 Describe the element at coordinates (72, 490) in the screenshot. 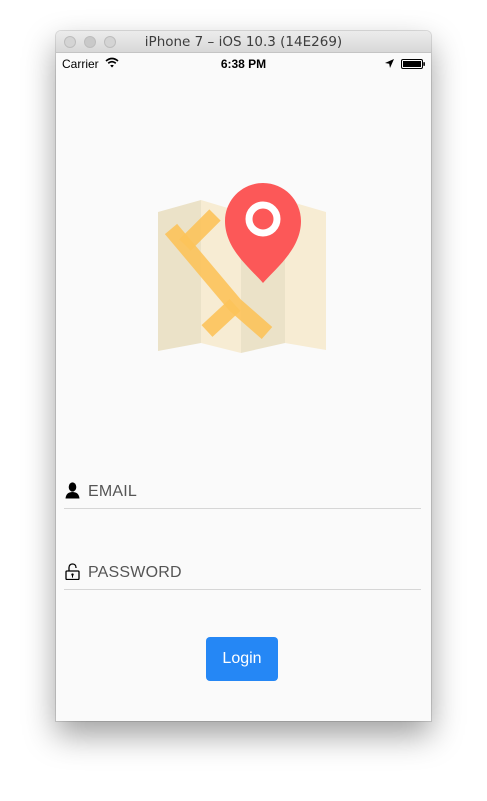

I see `user-icon` at that location.